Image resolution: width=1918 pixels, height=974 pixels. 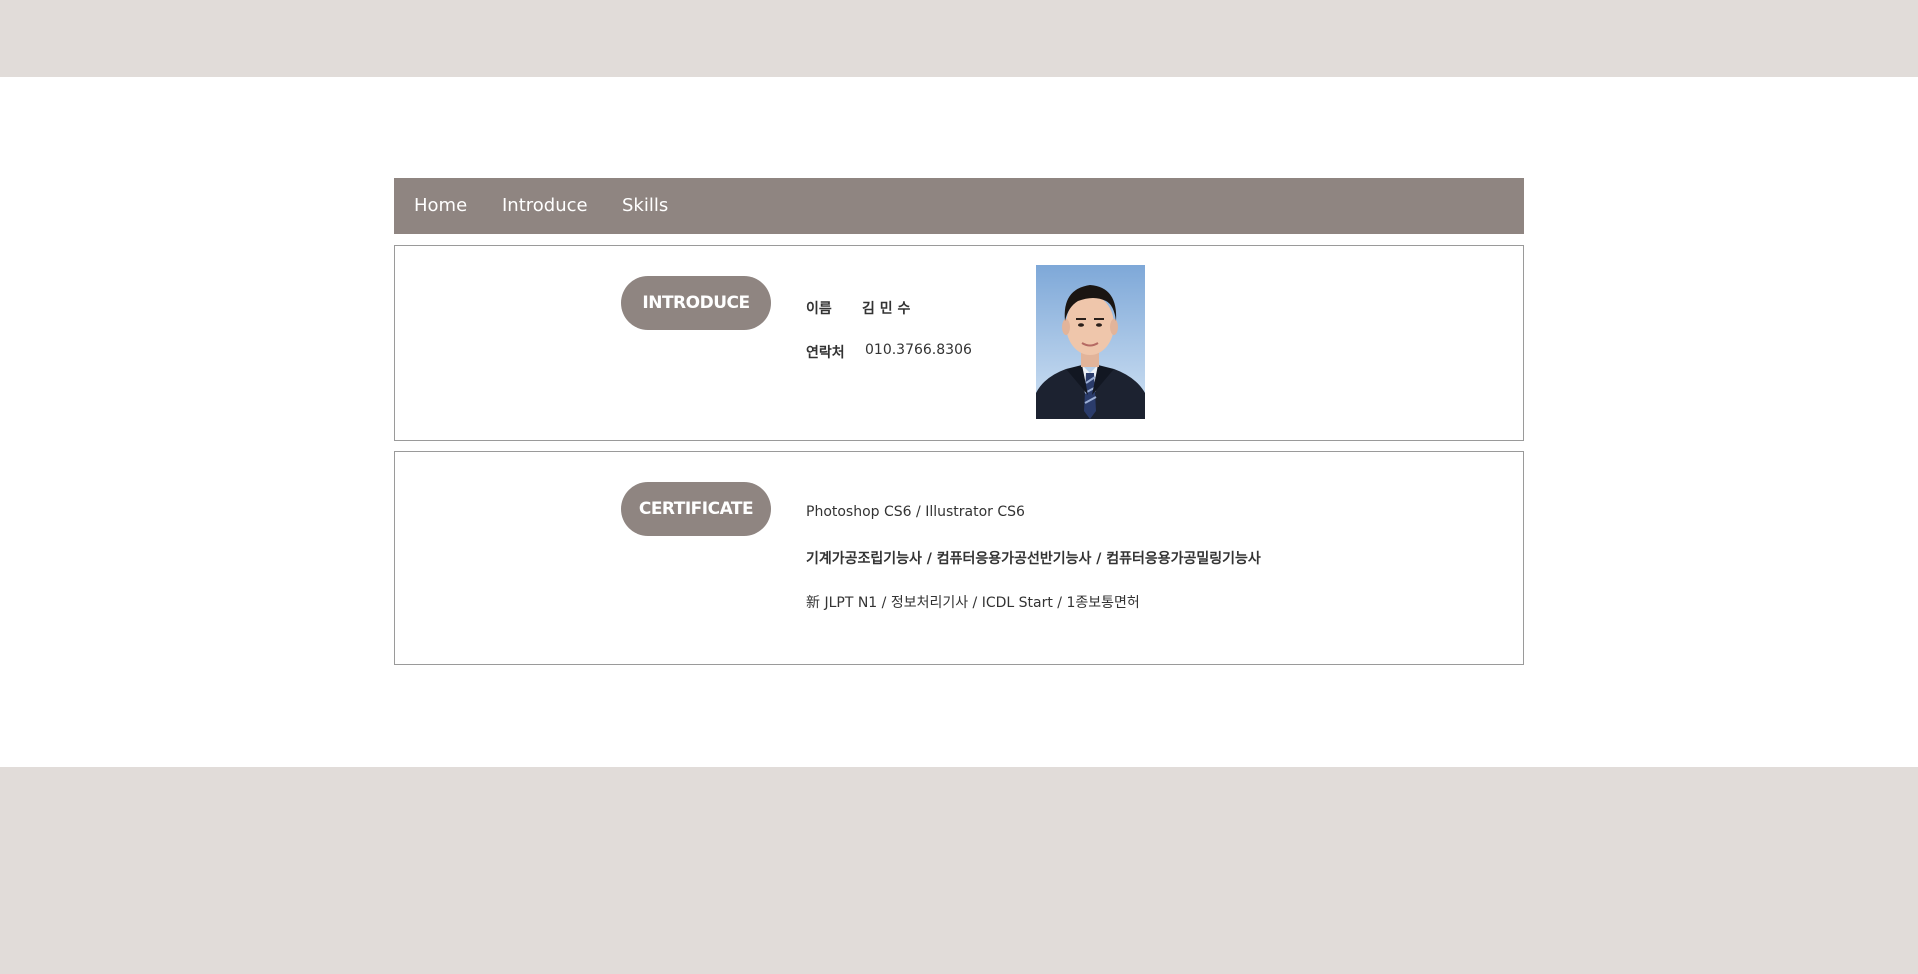 I want to click on contact-label: 연락처, so click(x=825, y=353).